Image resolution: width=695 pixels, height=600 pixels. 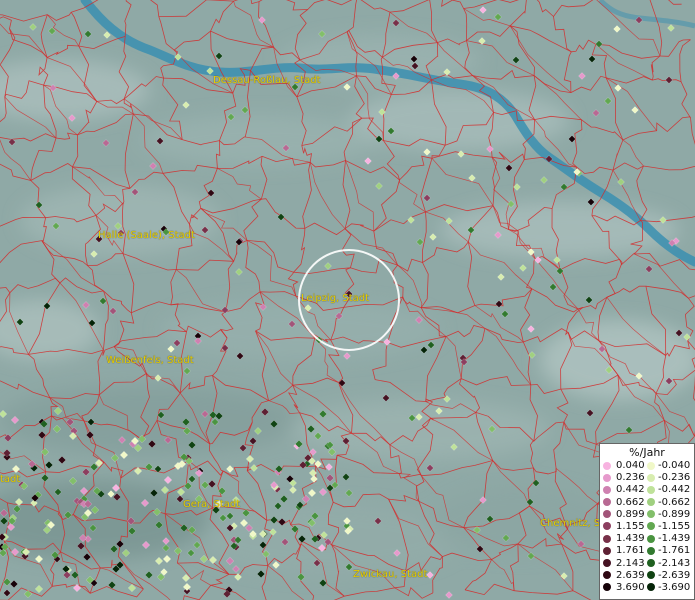 What do you see at coordinates (630, 490) in the screenshot?
I see `legend-value-positive: 0.442` at bounding box center [630, 490].